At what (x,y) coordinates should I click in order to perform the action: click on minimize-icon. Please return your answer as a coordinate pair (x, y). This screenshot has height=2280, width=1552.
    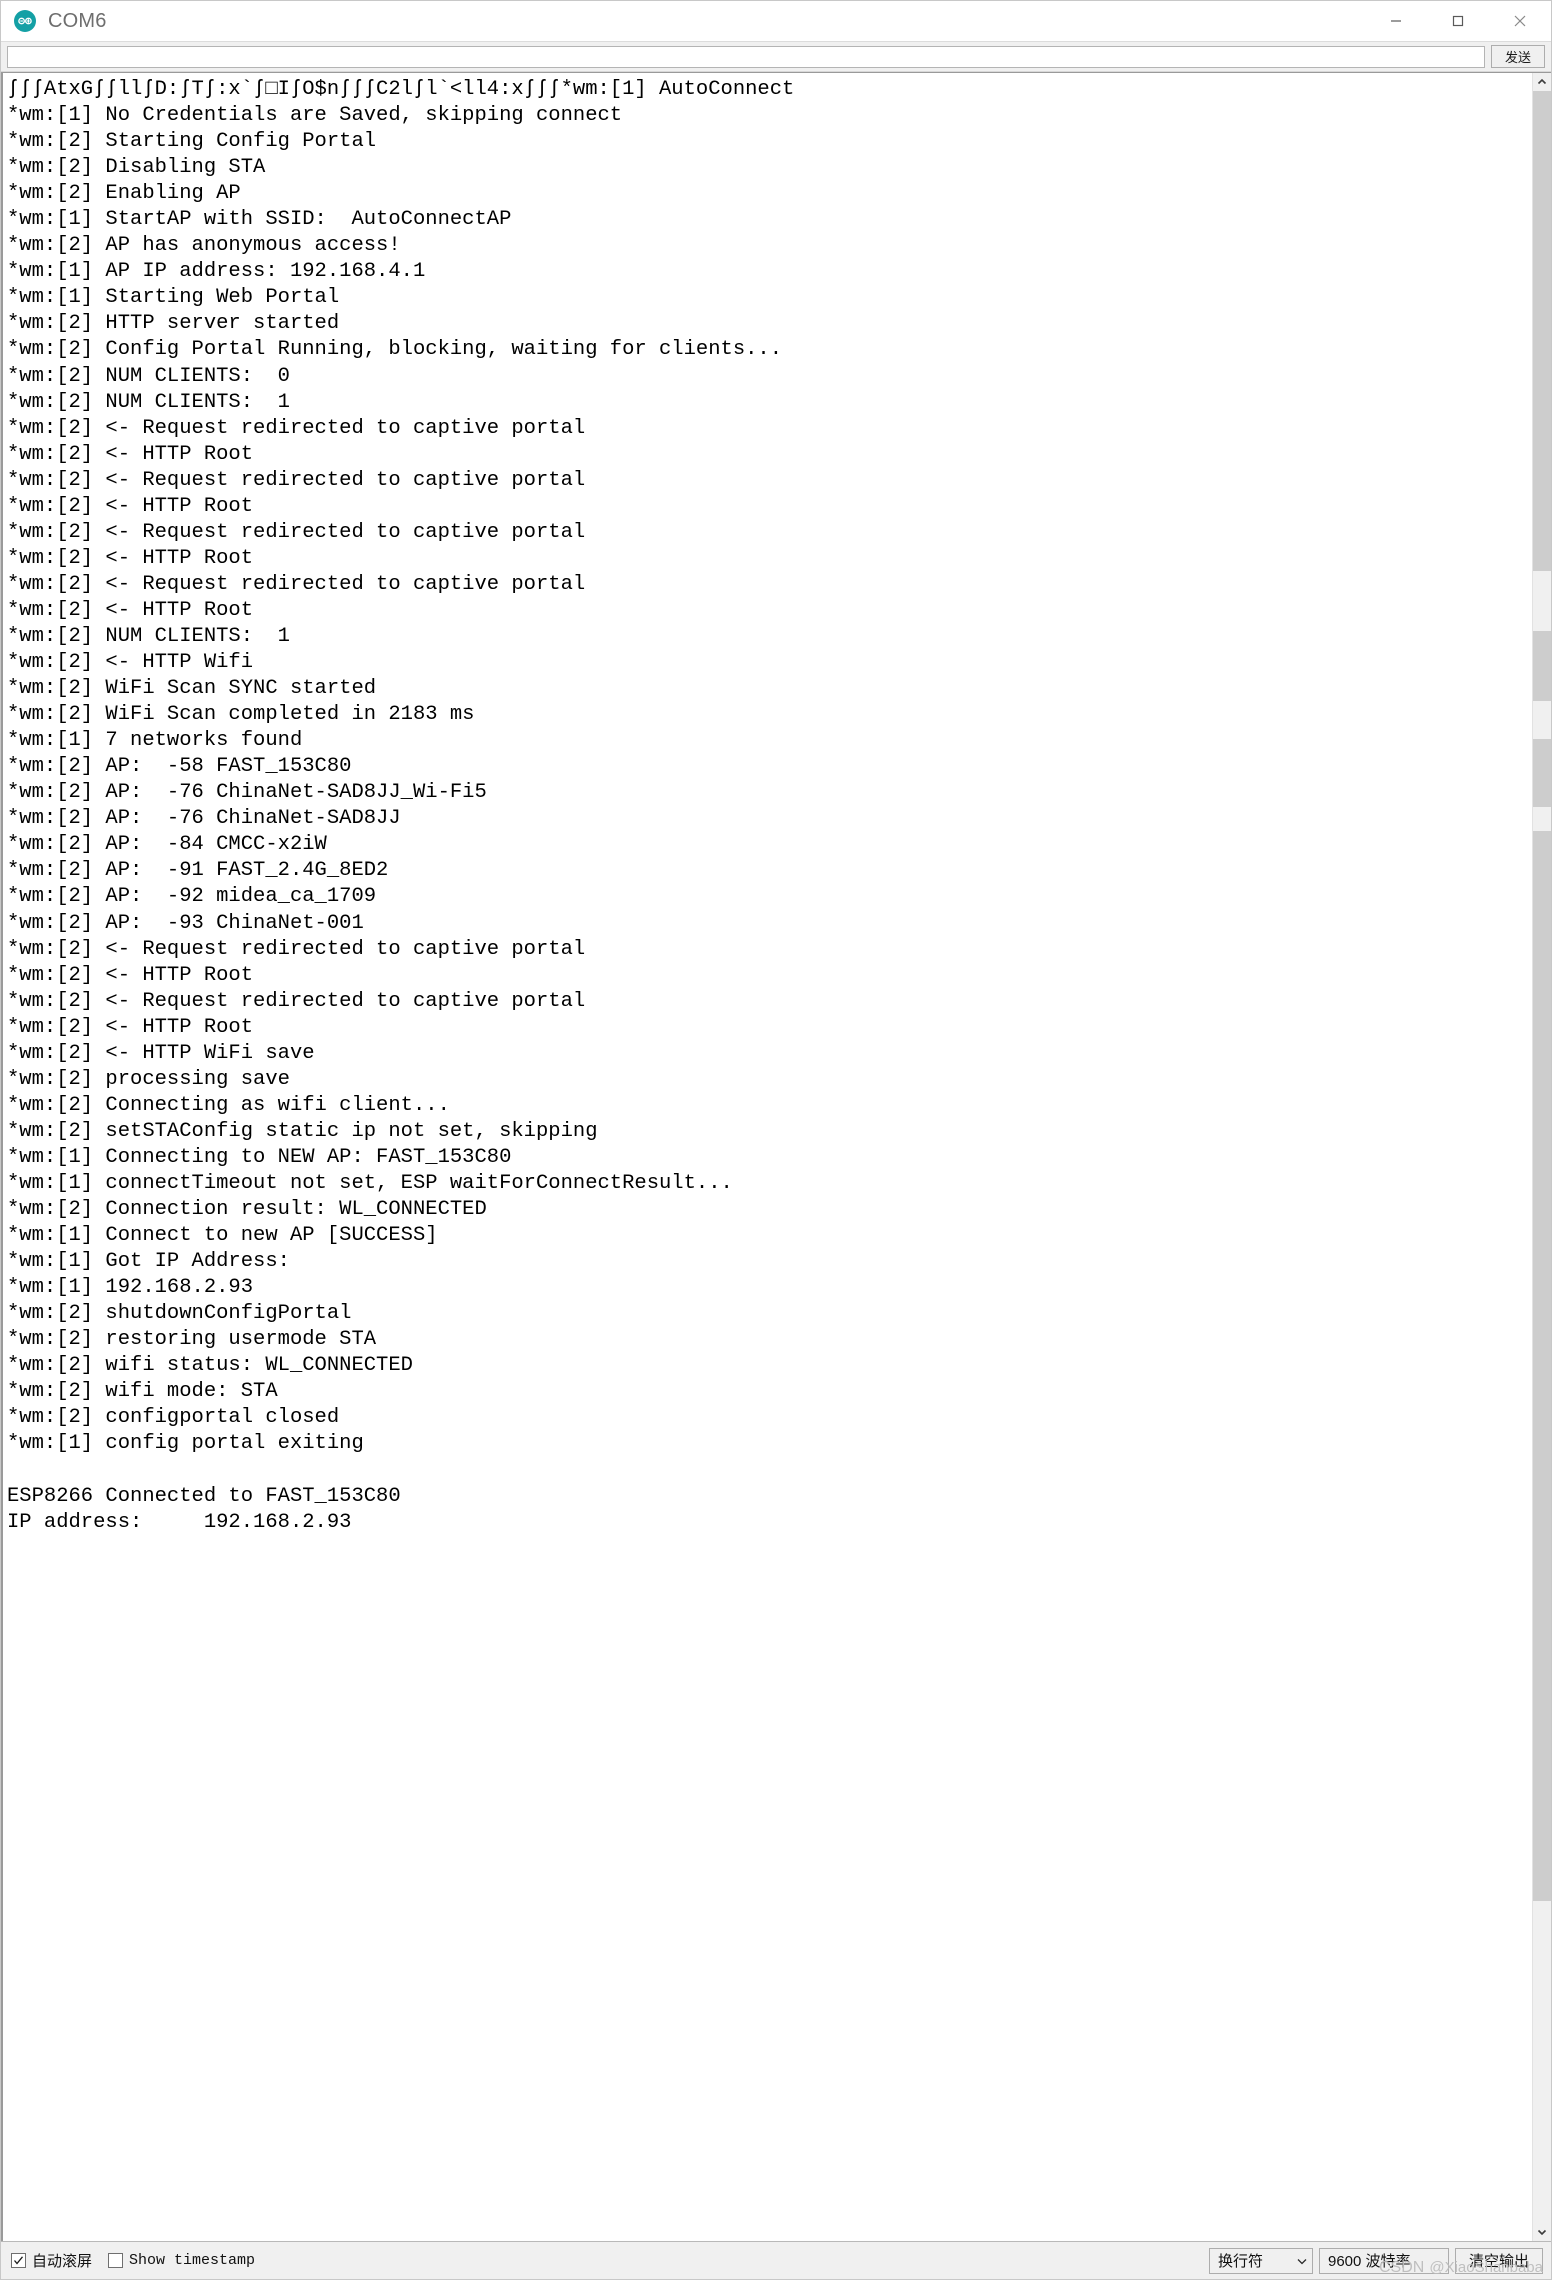
    Looking at the image, I should click on (1396, 21).